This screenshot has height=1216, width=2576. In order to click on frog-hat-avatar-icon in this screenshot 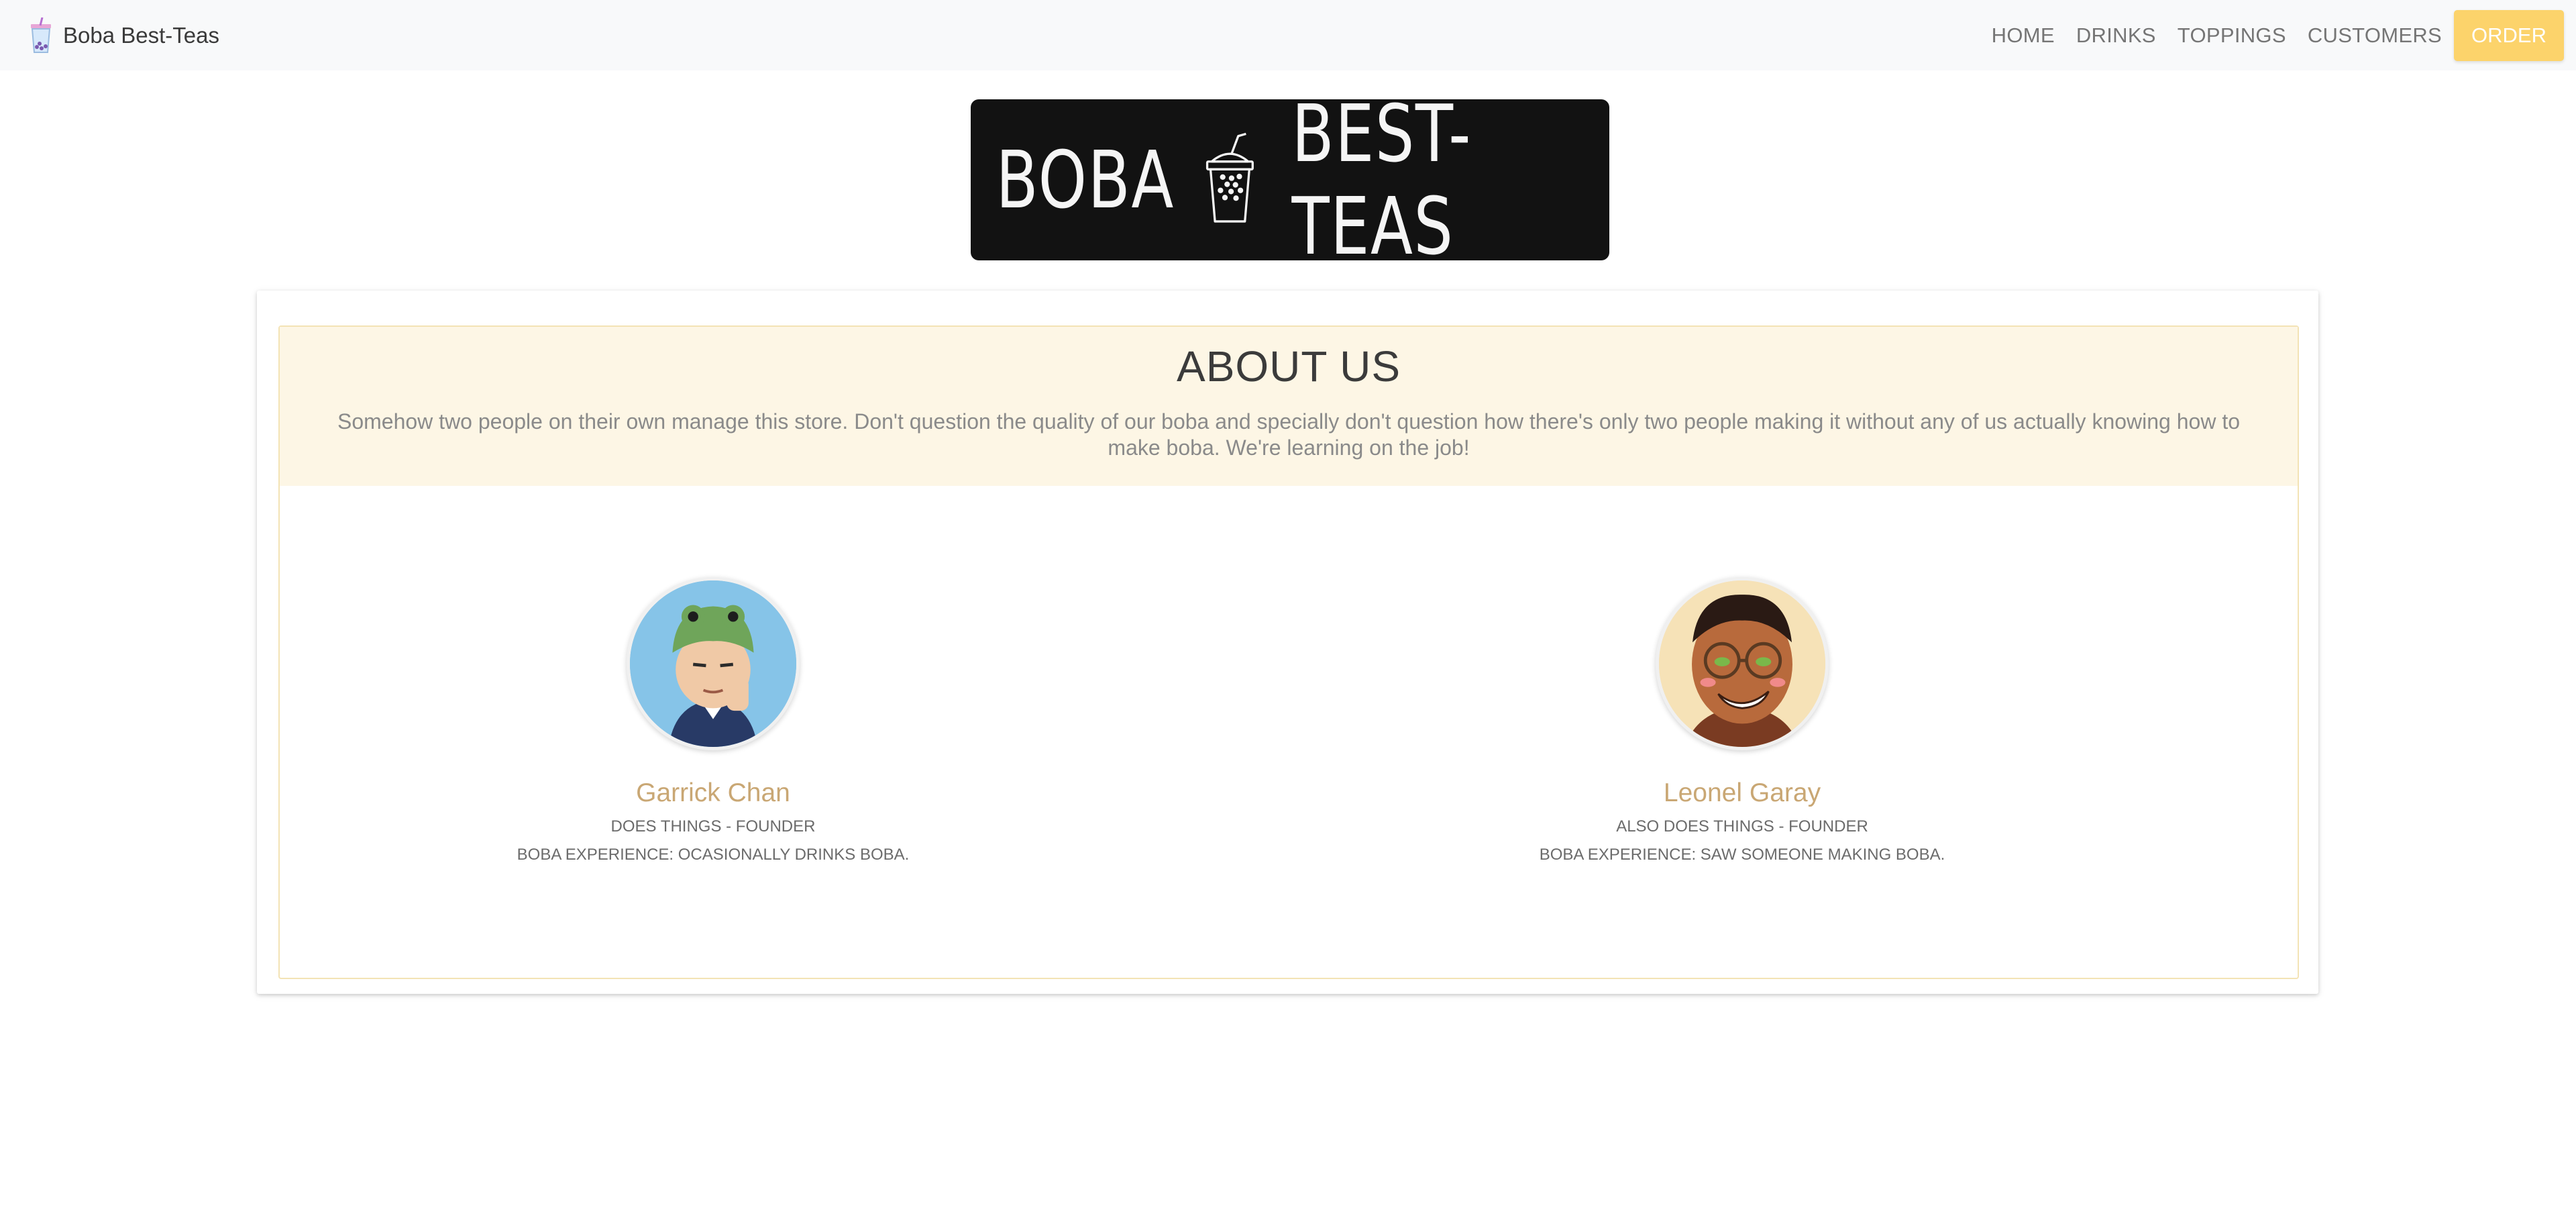, I will do `click(713, 663)`.